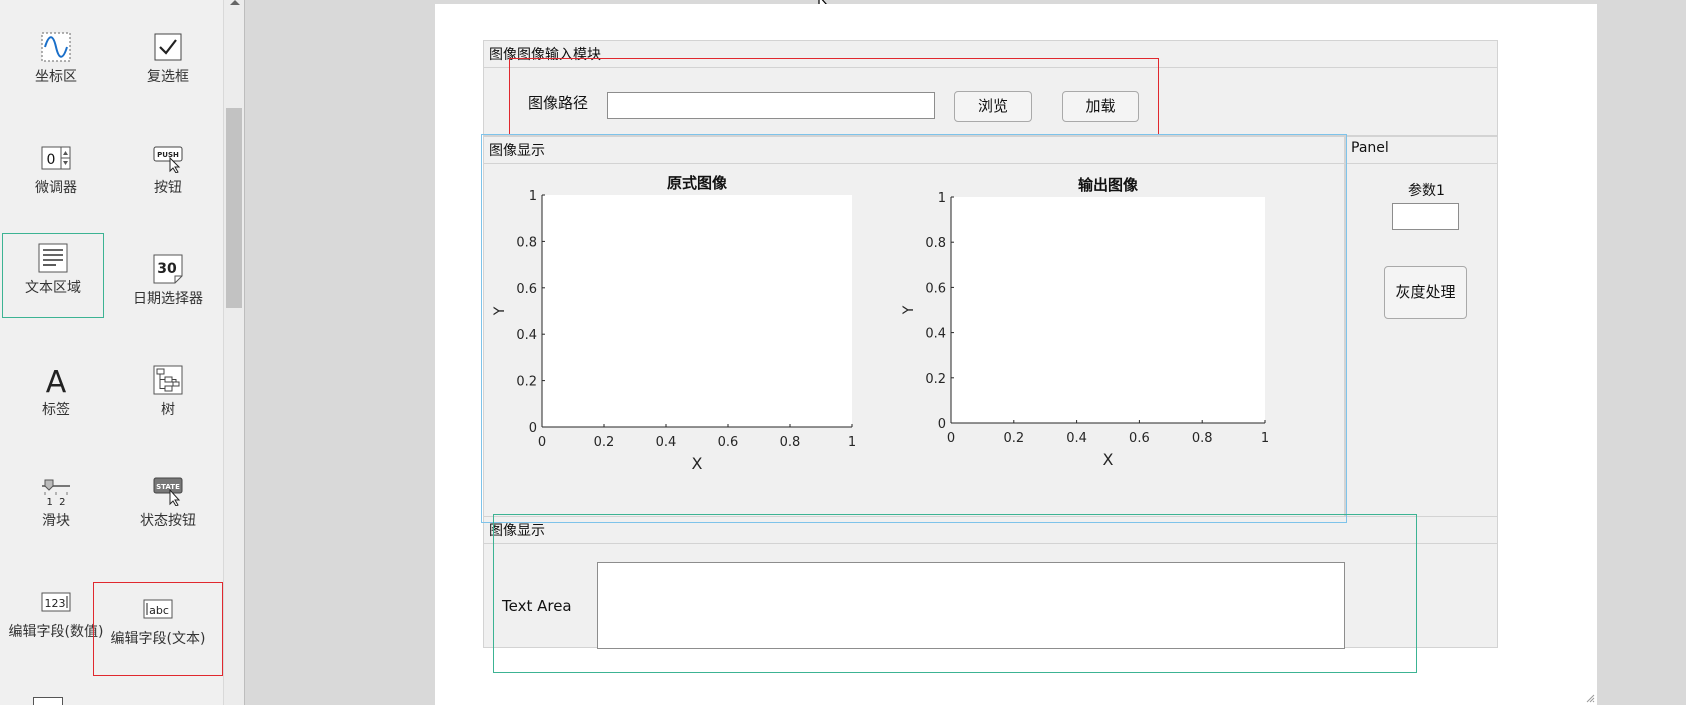 The height and width of the screenshot is (705, 1686). I want to click on load-button: 加载, so click(1100, 106).